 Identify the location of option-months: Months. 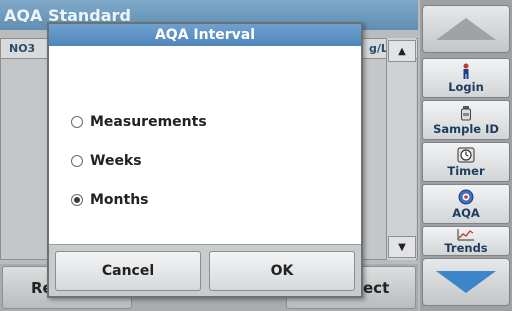
(110, 200).